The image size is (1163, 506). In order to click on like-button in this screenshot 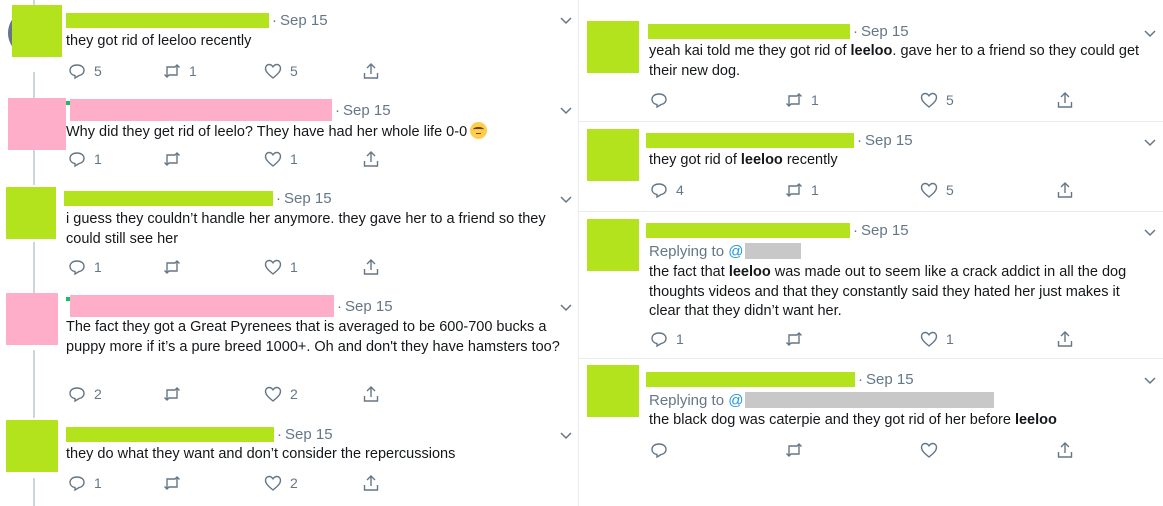, I will do `click(933, 450)`.